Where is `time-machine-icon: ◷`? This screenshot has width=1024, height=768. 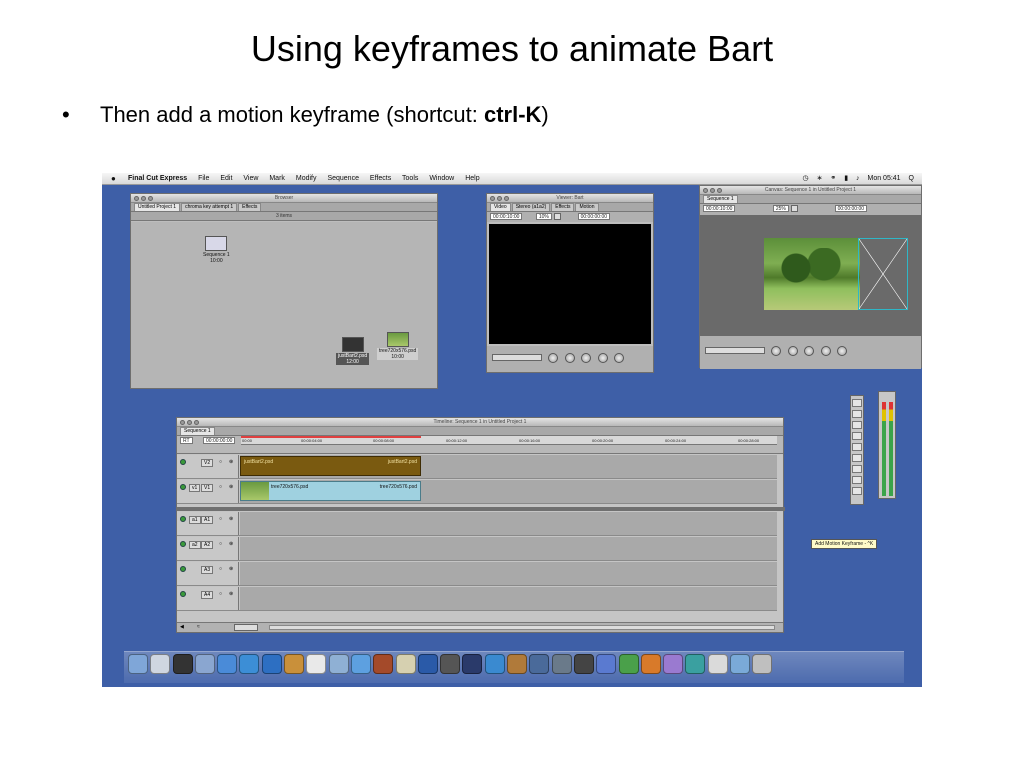
time-machine-icon: ◷ is located at coordinates (806, 178).